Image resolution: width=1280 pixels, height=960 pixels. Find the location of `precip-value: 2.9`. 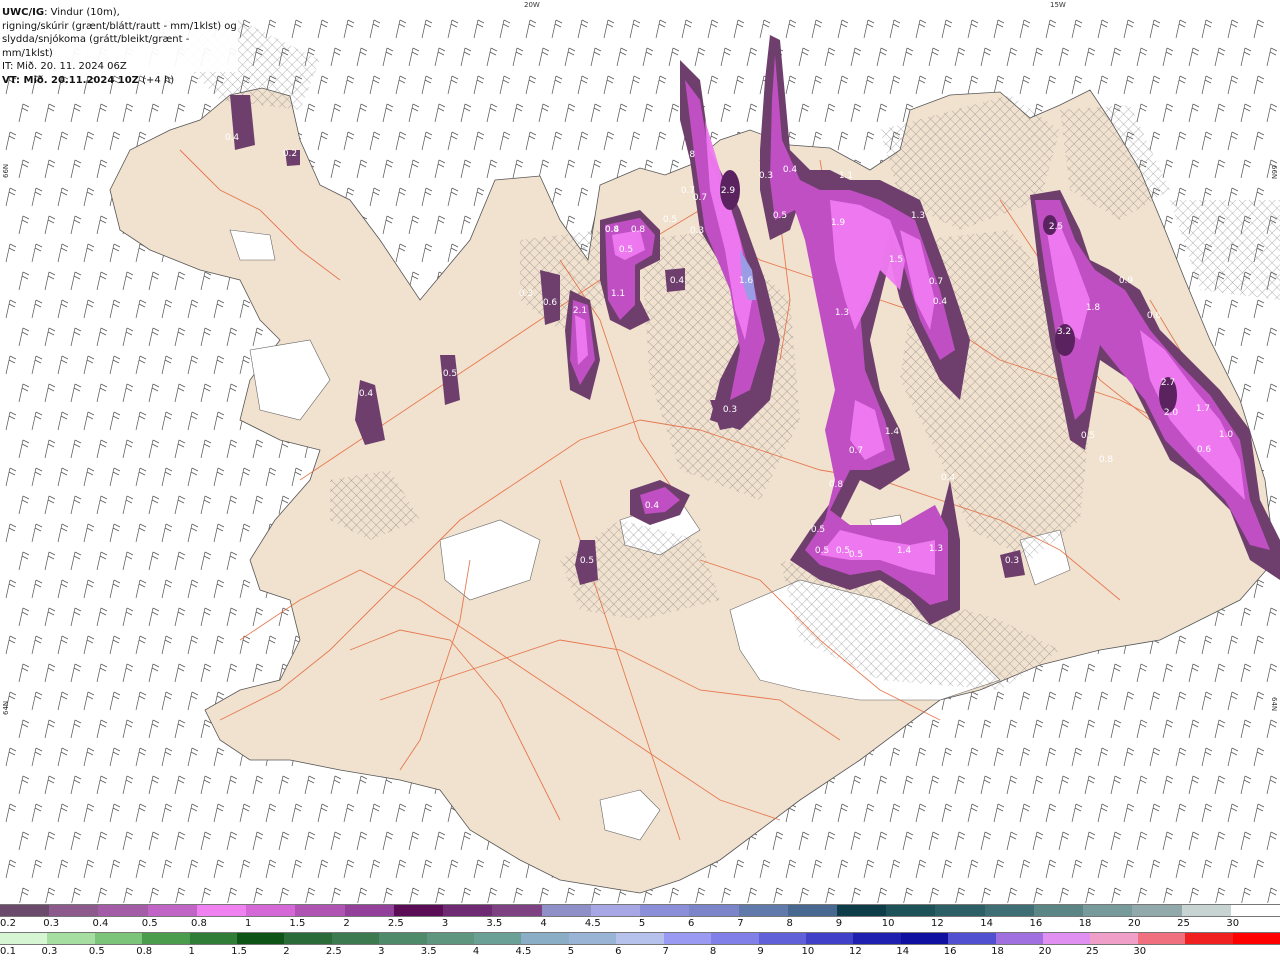

precip-value: 2.9 is located at coordinates (728, 191).